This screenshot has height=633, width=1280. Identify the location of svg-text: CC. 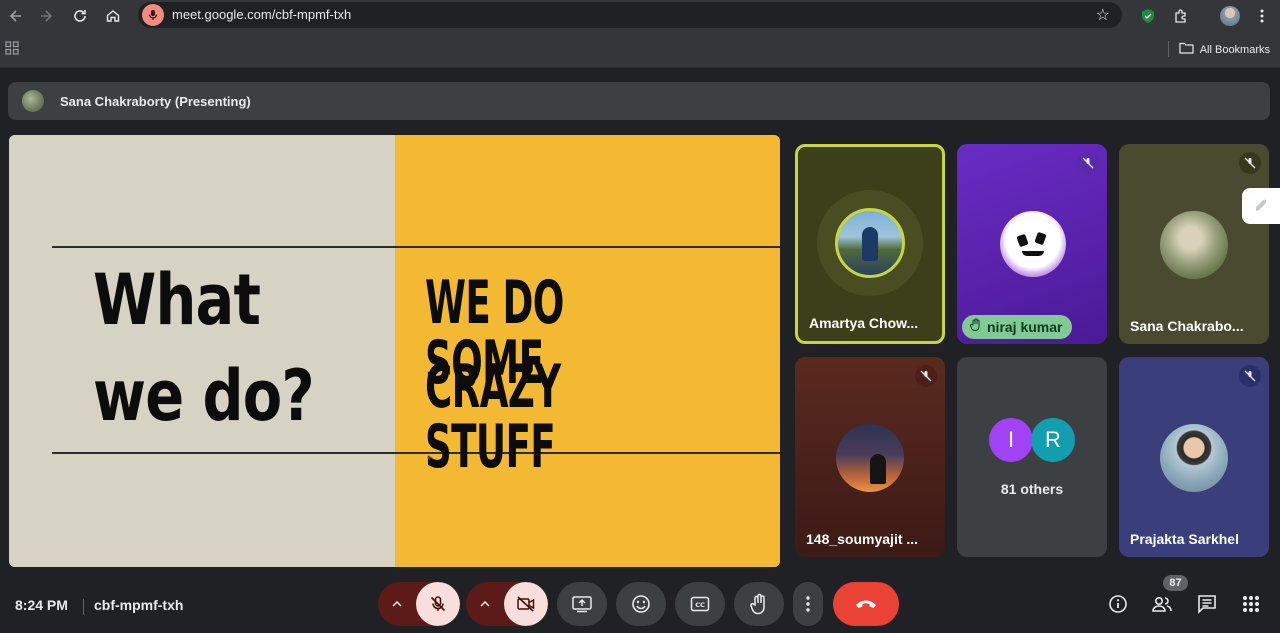
(700, 605).